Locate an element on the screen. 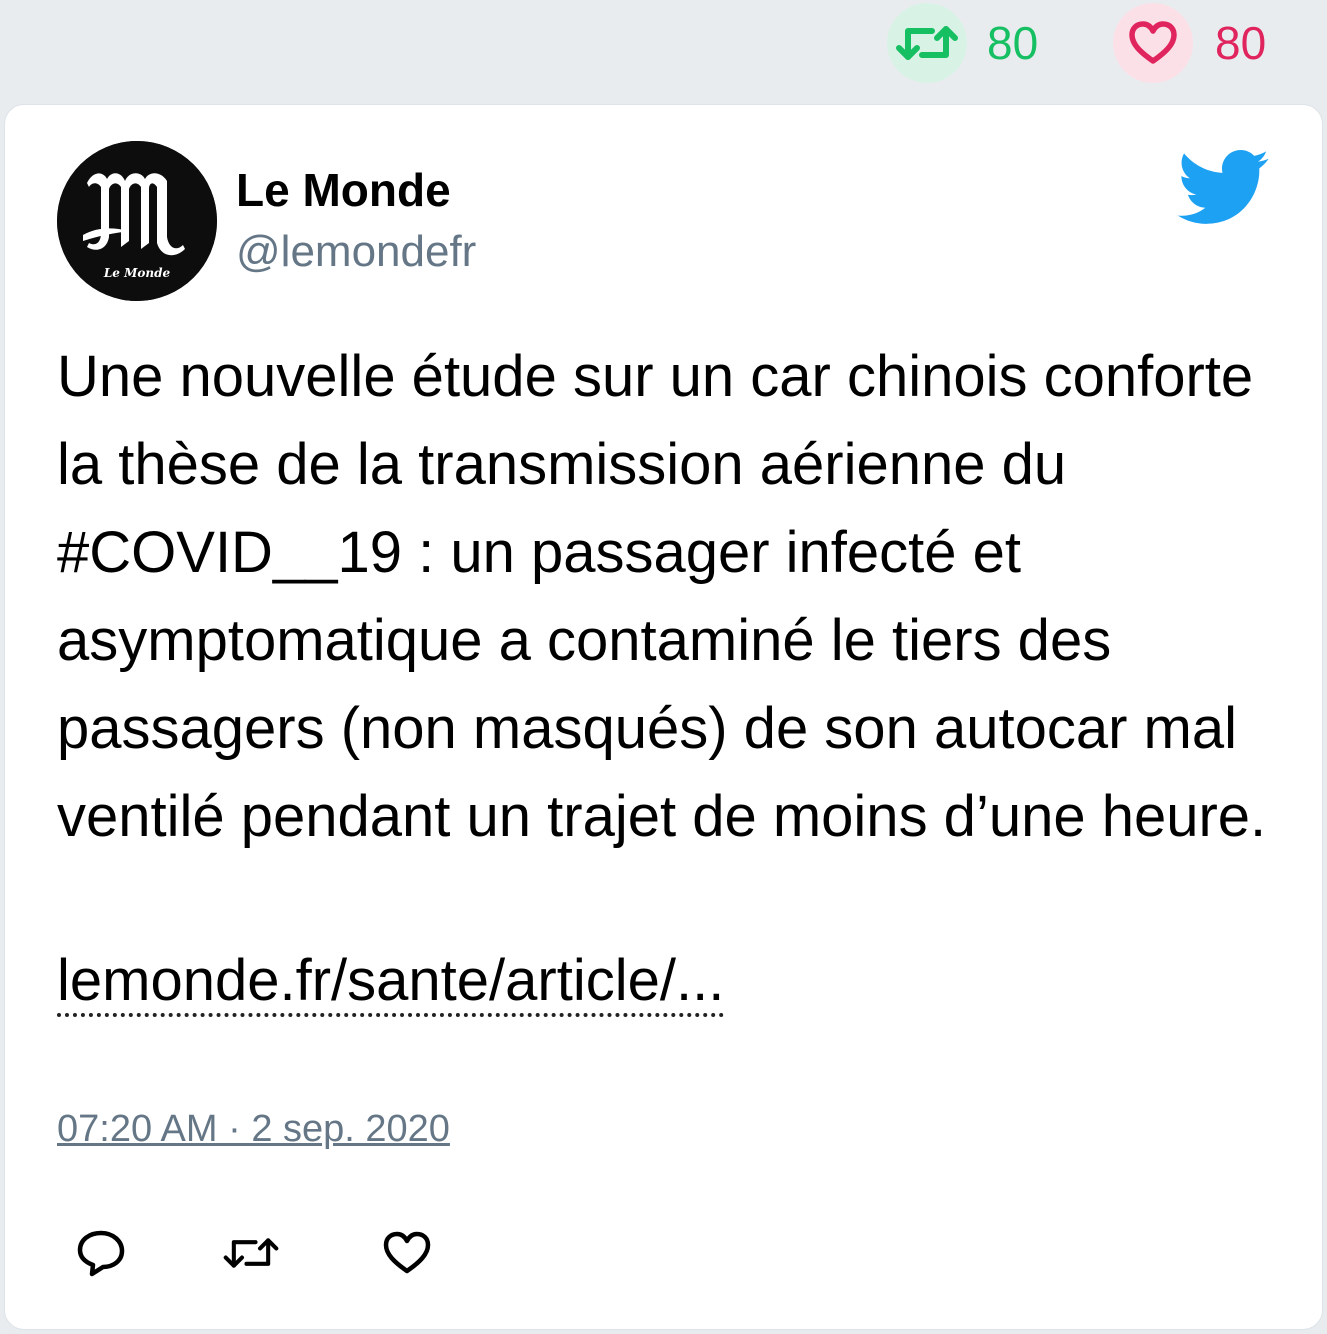 This screenshot has height=1334, width=1327. retweet-stat: 80 is located at coordinates (962, 43).